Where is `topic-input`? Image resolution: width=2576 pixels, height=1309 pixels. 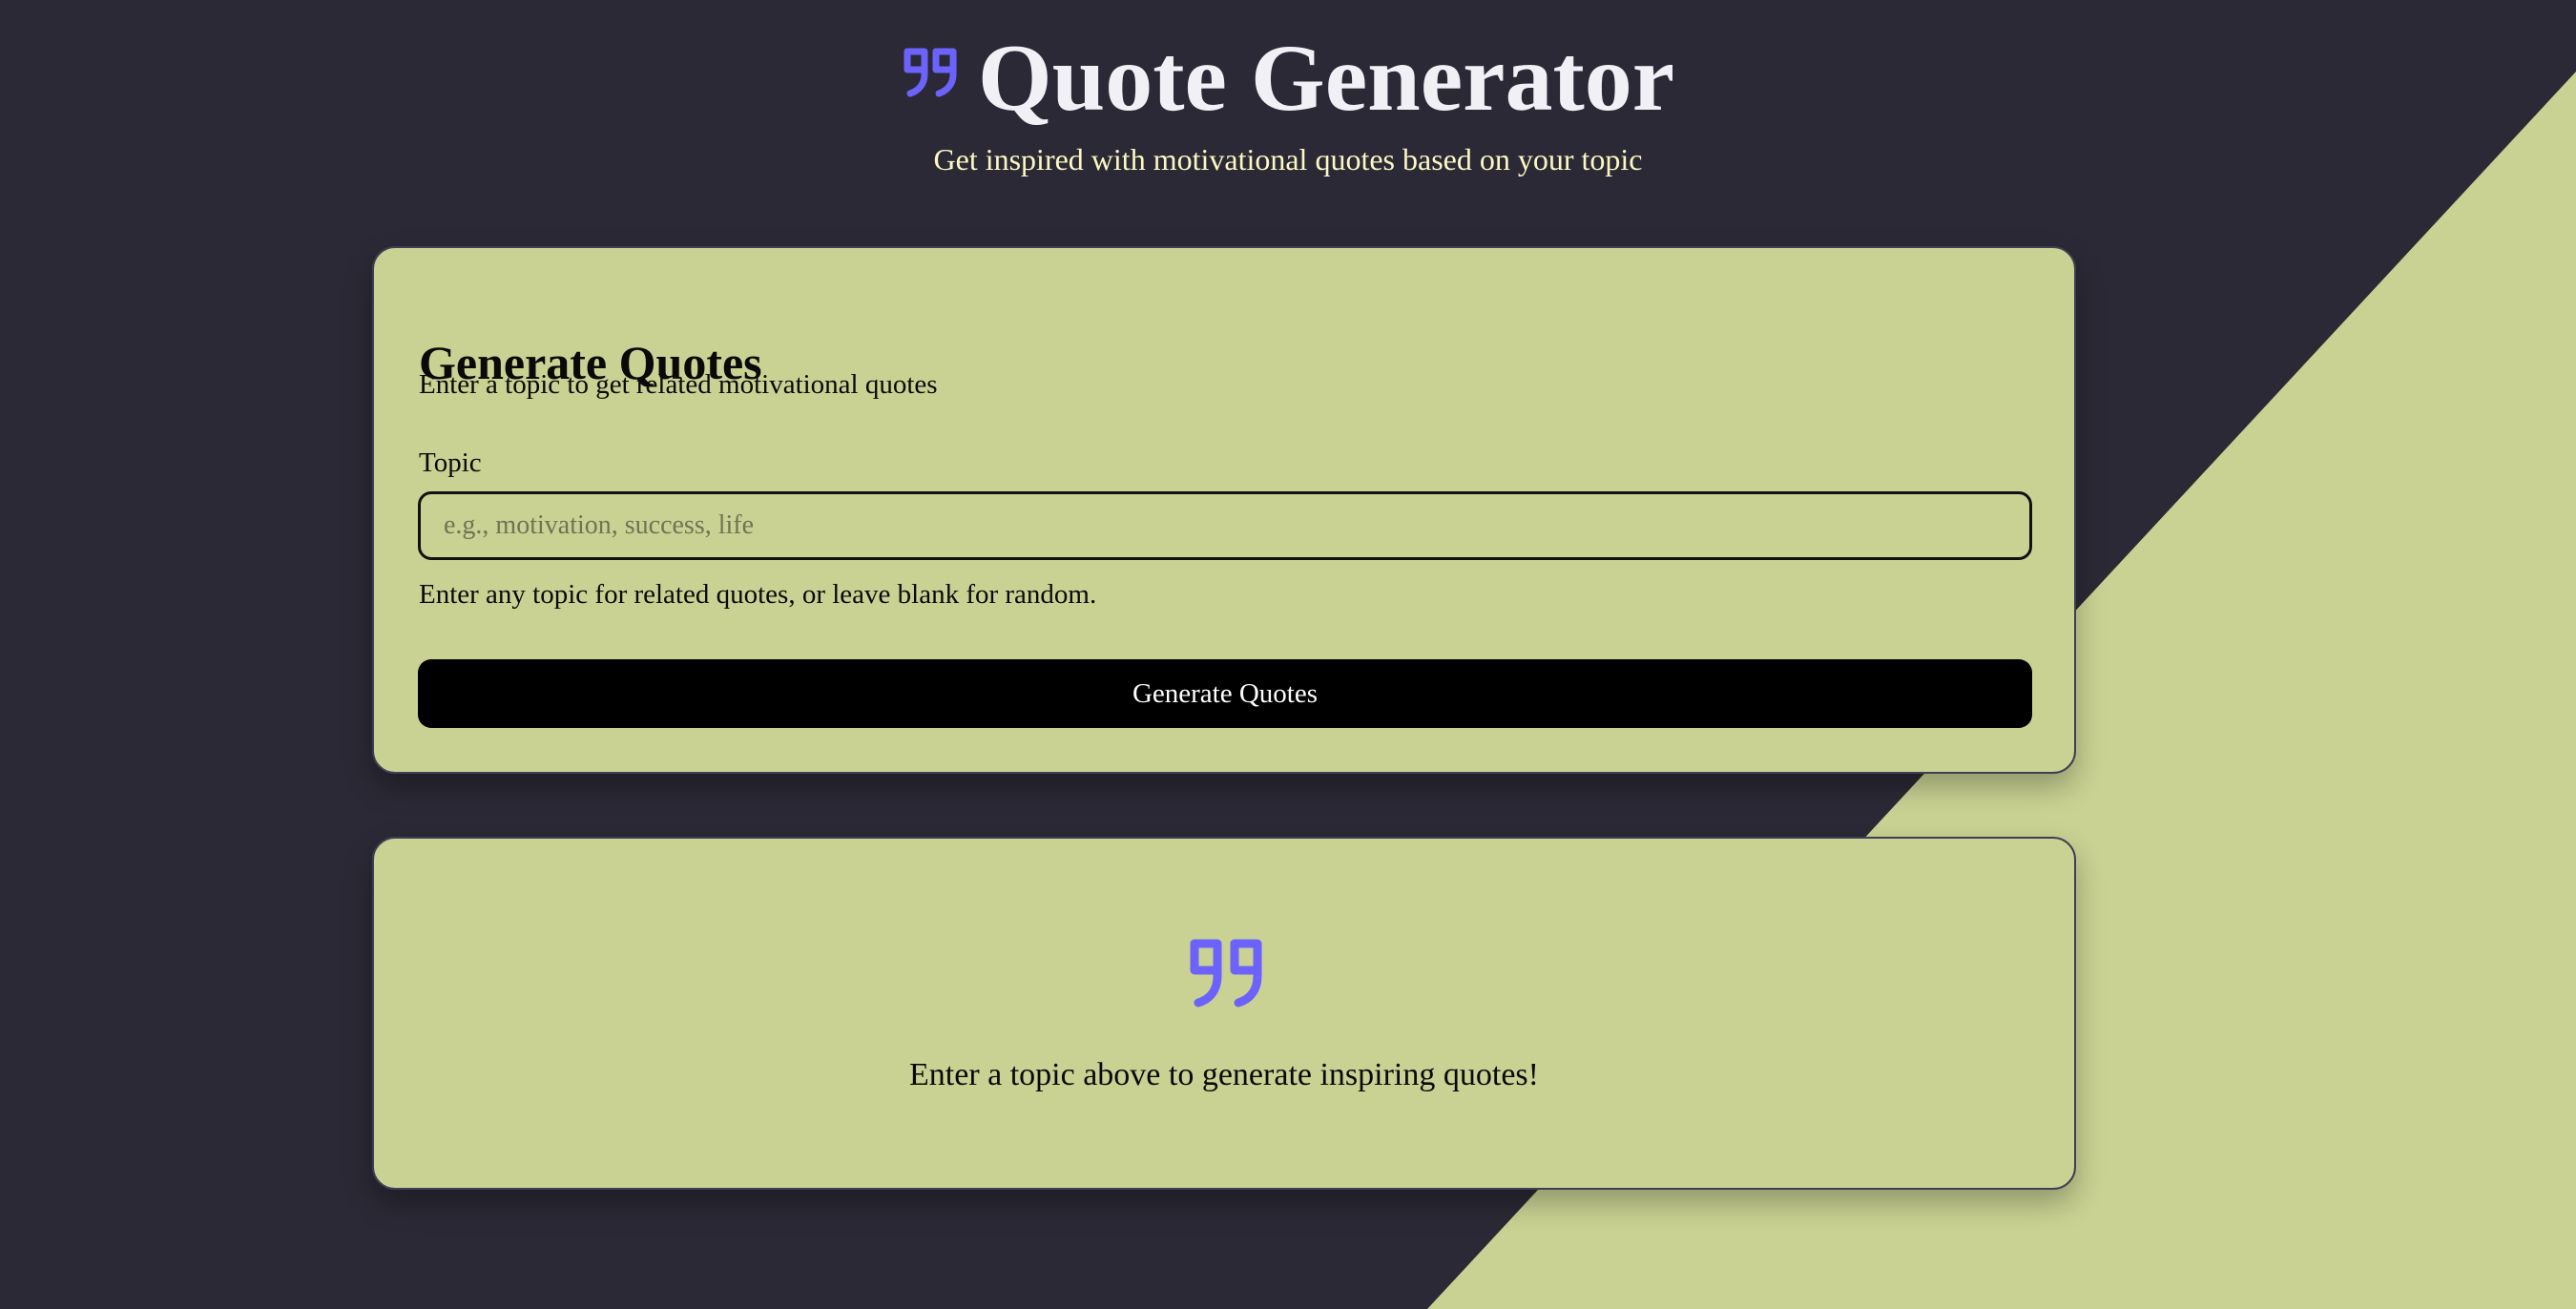
topic-input is located at coordinates (1225, 525).